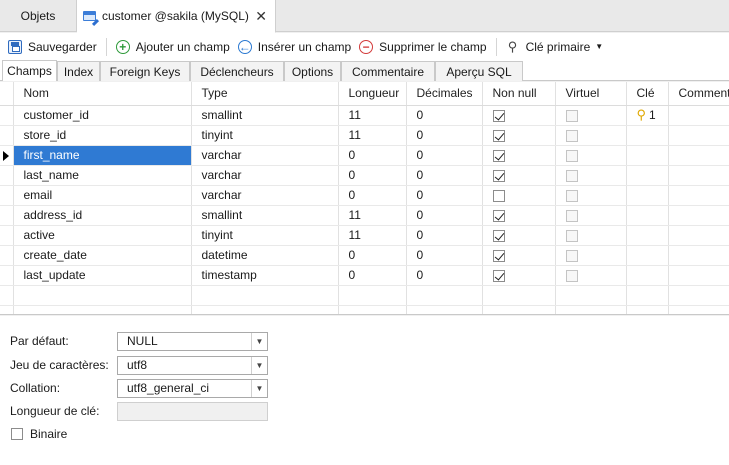  What do you see at coordinates (52, 47) in the screenshot?
I see `save-button: Sauvegarder` at bounding box center [52, 47].